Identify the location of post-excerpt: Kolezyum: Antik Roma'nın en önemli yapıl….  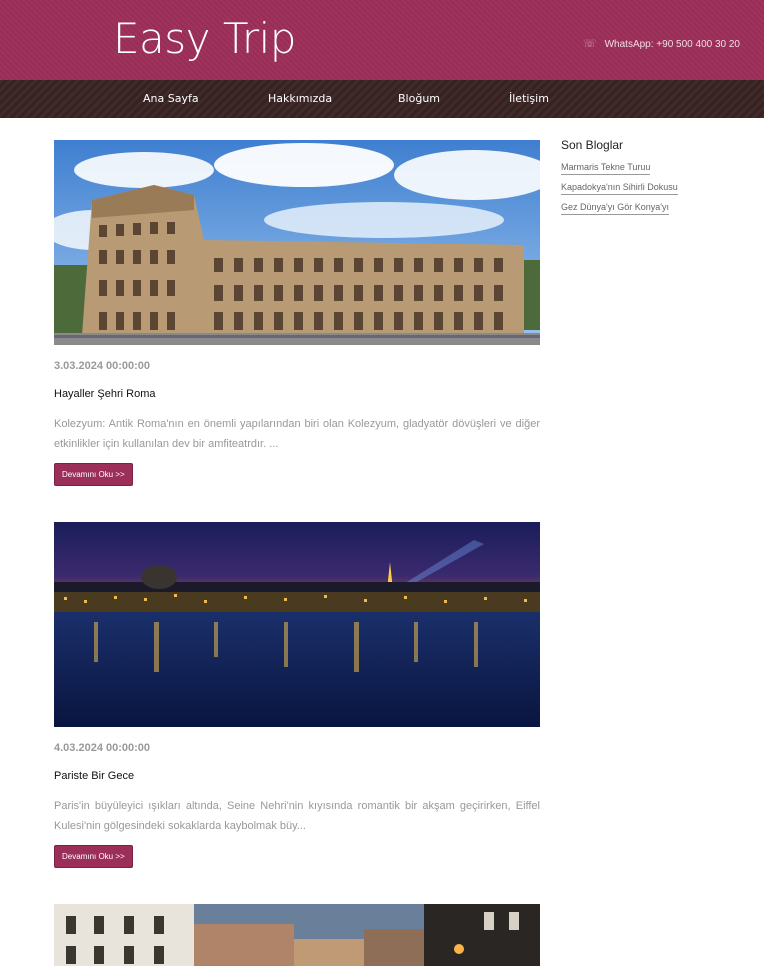
(297, 434).